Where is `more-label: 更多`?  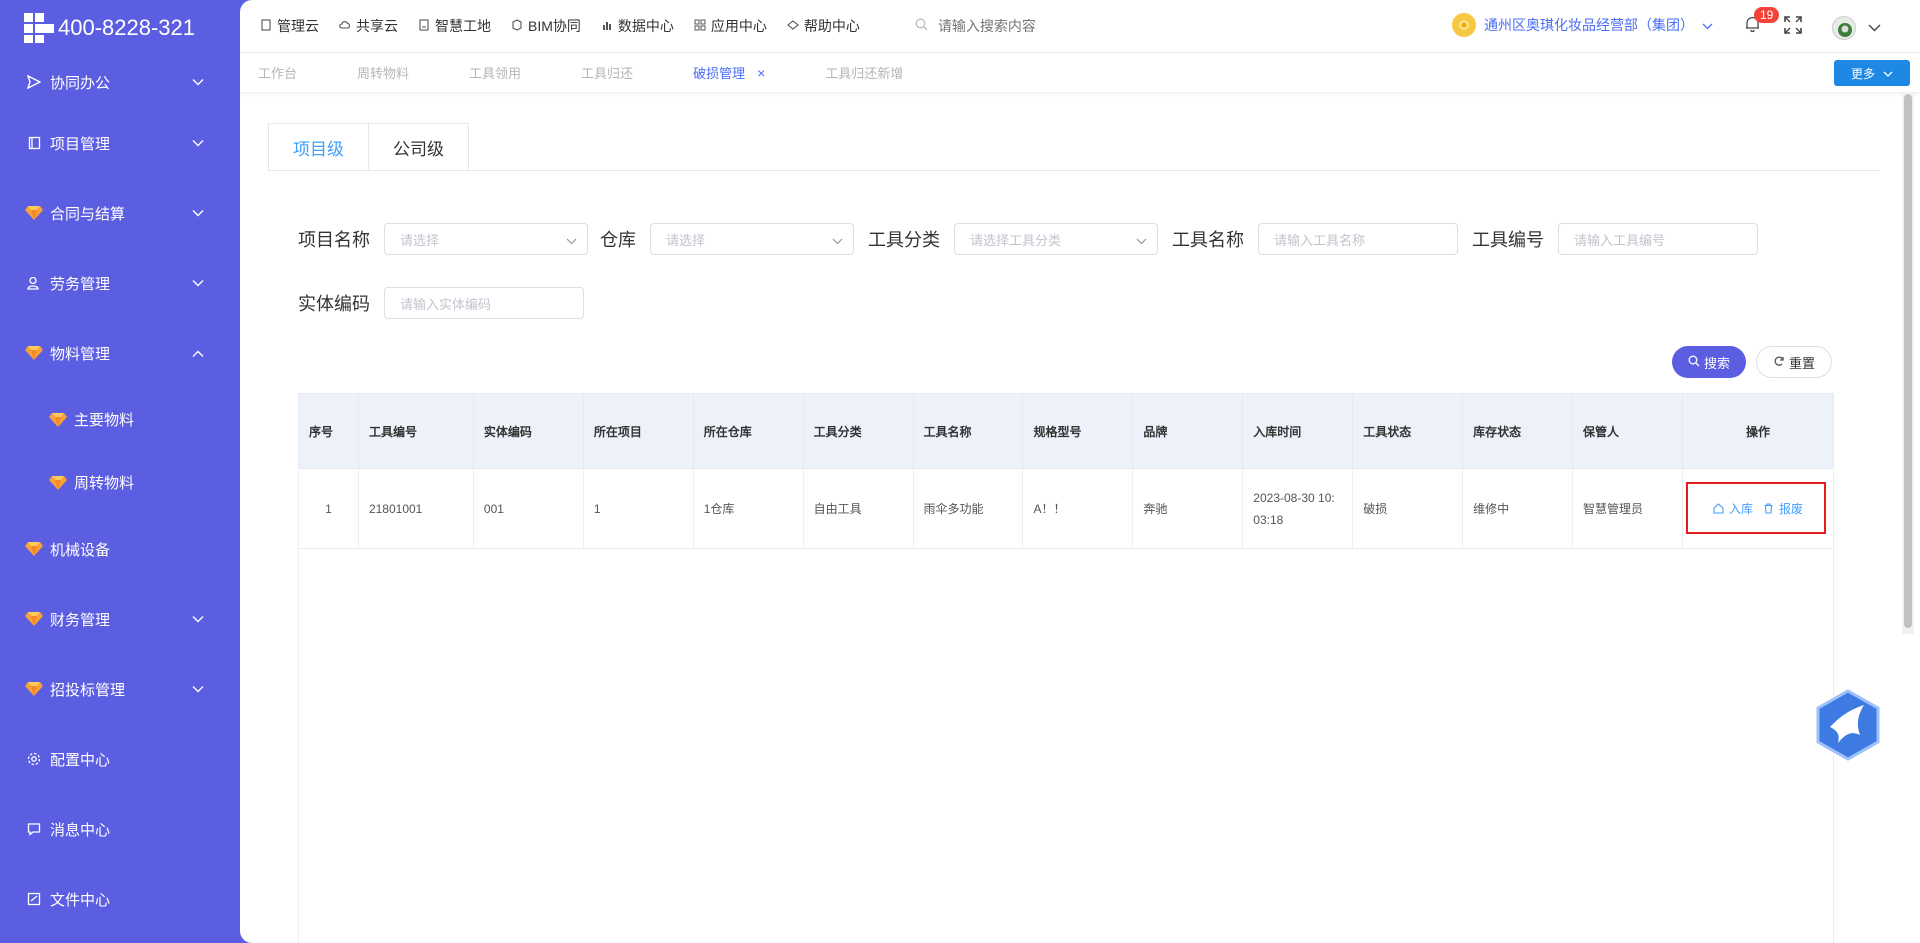
more-label: 更多 is located at coordinates (1862, 73).